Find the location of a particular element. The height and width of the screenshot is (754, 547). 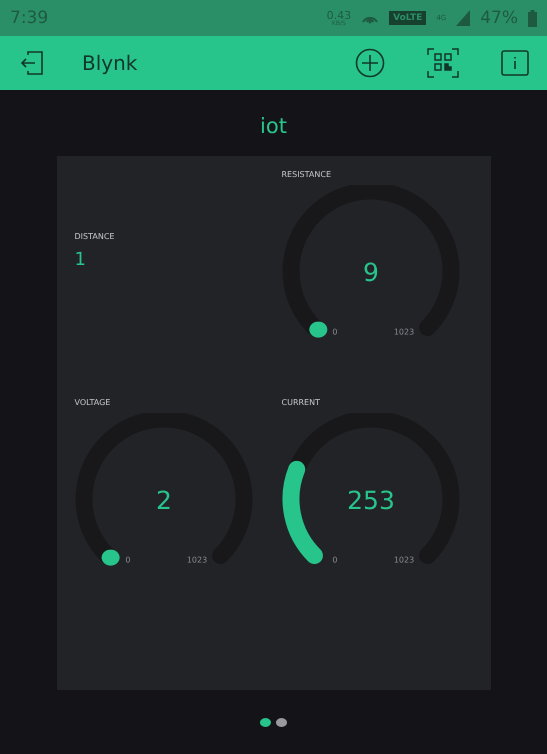

add-button is located at coordinates (370, 63).